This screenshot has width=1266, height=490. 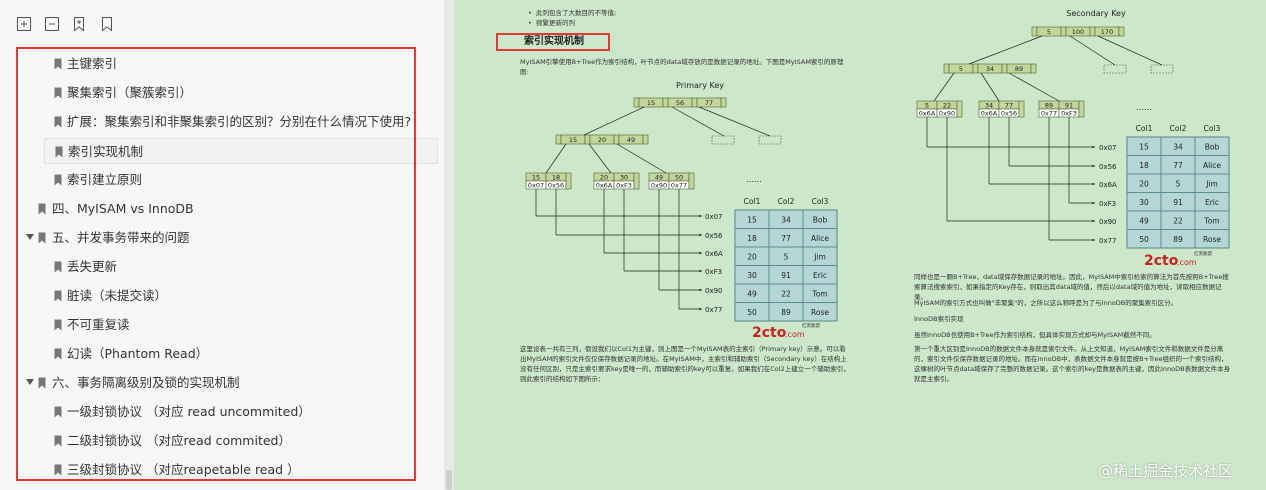 I want to click on outline-item-label: 聚集索引（聚簇索引）, so click(x=130, y=92).